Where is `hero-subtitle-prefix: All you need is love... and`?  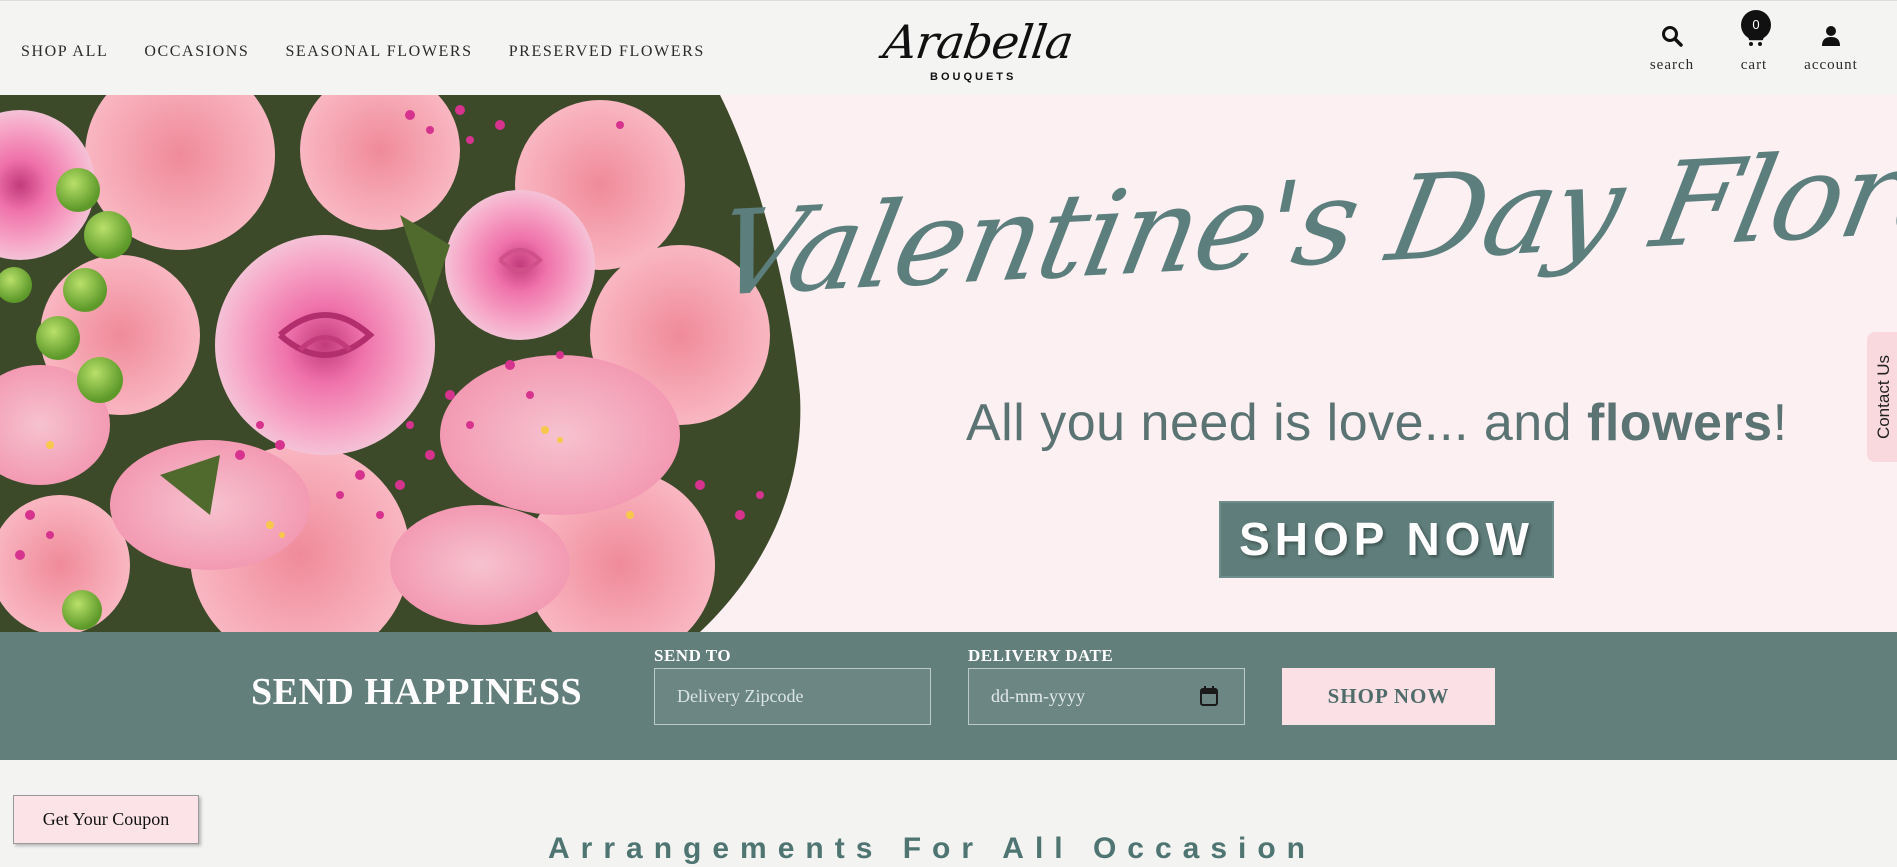 hero-subtitle-prefix: All you need is love... and is located at coordinates (1277, 423).